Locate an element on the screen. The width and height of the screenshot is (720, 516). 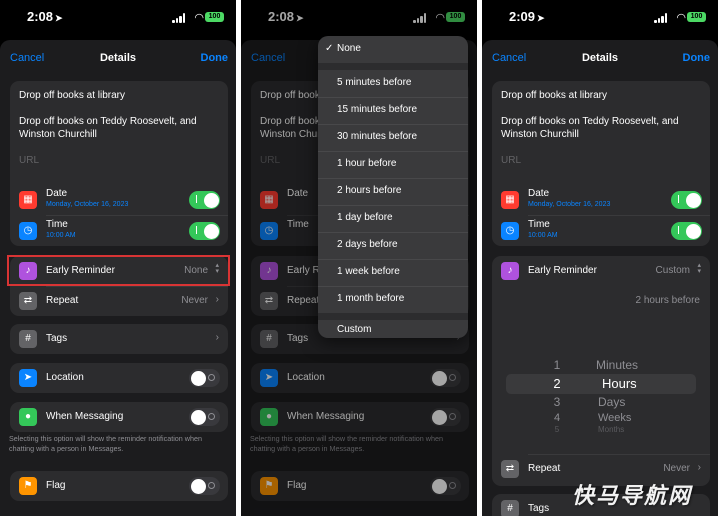
location-label: Location is located at coordinates (65, 377).